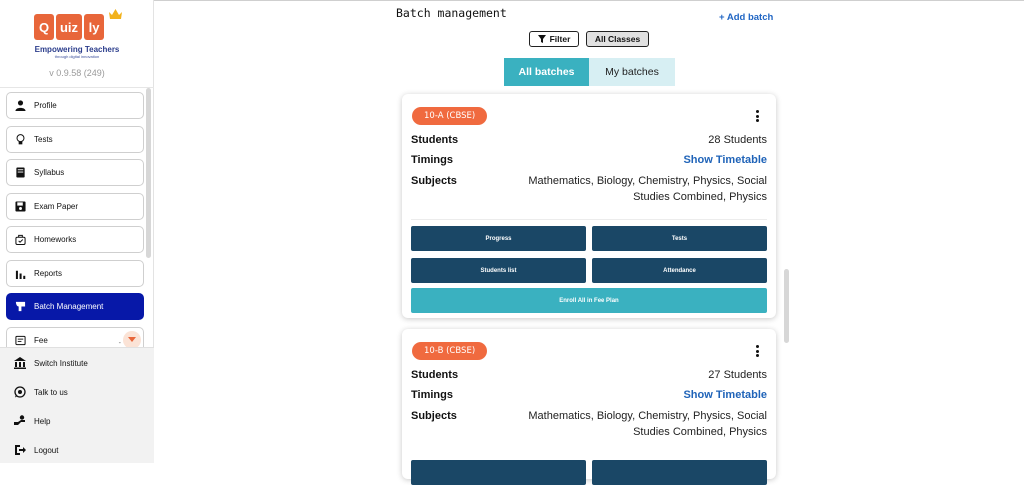 This screenshot has height=485, width=1024. What do you see at coordinates (498, 270) in the screenshot?
I see `students-list-button: Students list` at bounding box center [498, 270].